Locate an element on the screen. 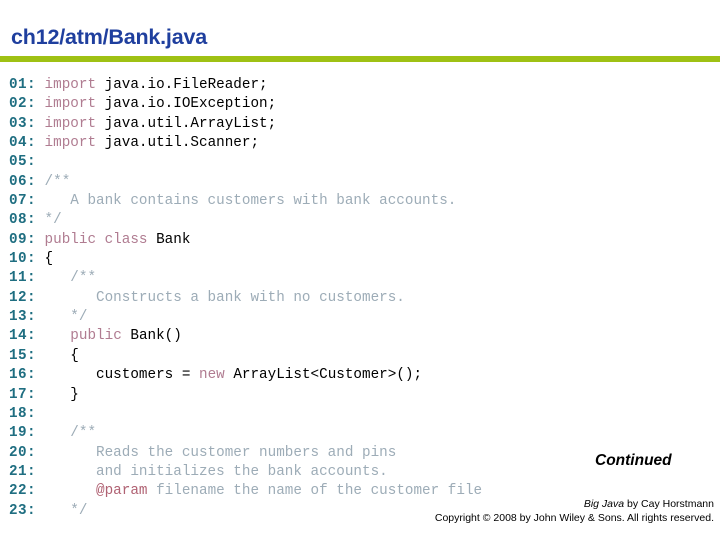 Image resolution: width=720 pixels, height=540 pixels. code-token-src: ArrayList<Customer>(); is located at coordinates (323, 375).